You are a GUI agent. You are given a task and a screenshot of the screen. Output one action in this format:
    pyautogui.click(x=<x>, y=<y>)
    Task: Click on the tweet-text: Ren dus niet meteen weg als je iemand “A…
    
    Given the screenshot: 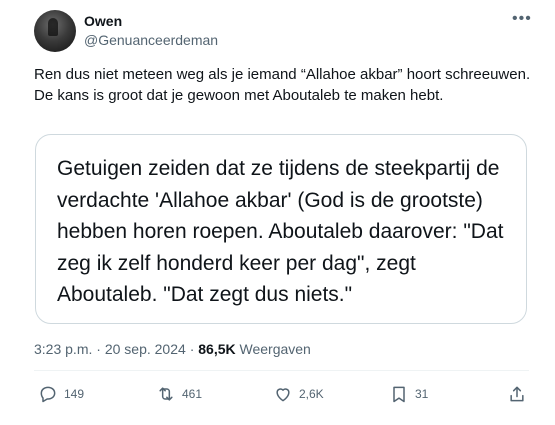 What is the action you would take?
    pyautogui.click(x=282, y=85)
    